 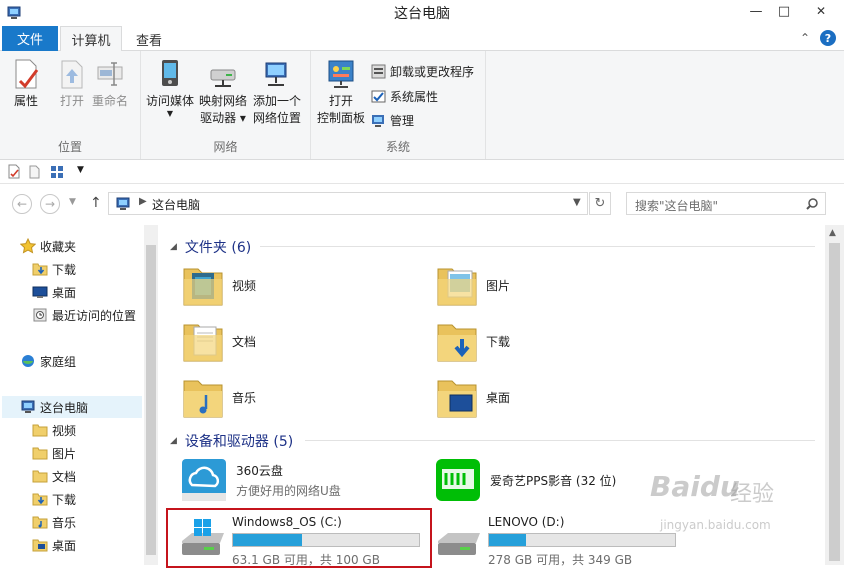 What do you see at coordinates (54, 545) in the screenshot?
I see `nav-pc-item: 桌面` at bounding box center [54, 545].